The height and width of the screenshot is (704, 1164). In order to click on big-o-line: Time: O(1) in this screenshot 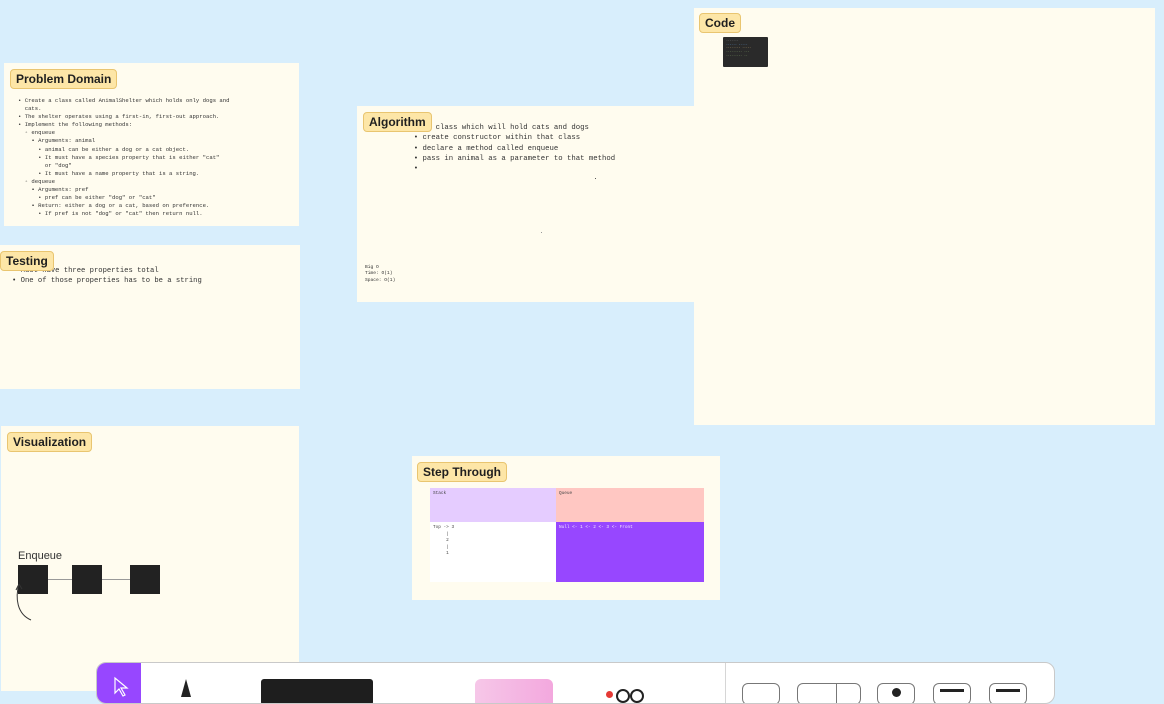, I will do `click(379, 274)`.